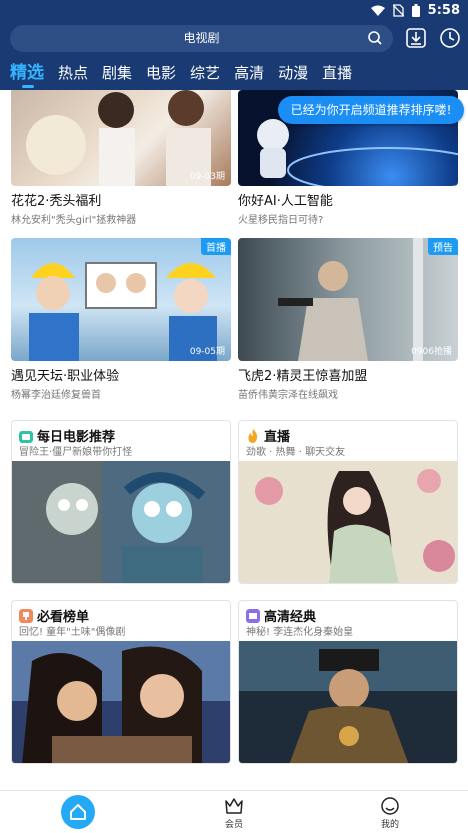  I want to click on video-thumbnail: 首播 09-05期, so click(121, 299).